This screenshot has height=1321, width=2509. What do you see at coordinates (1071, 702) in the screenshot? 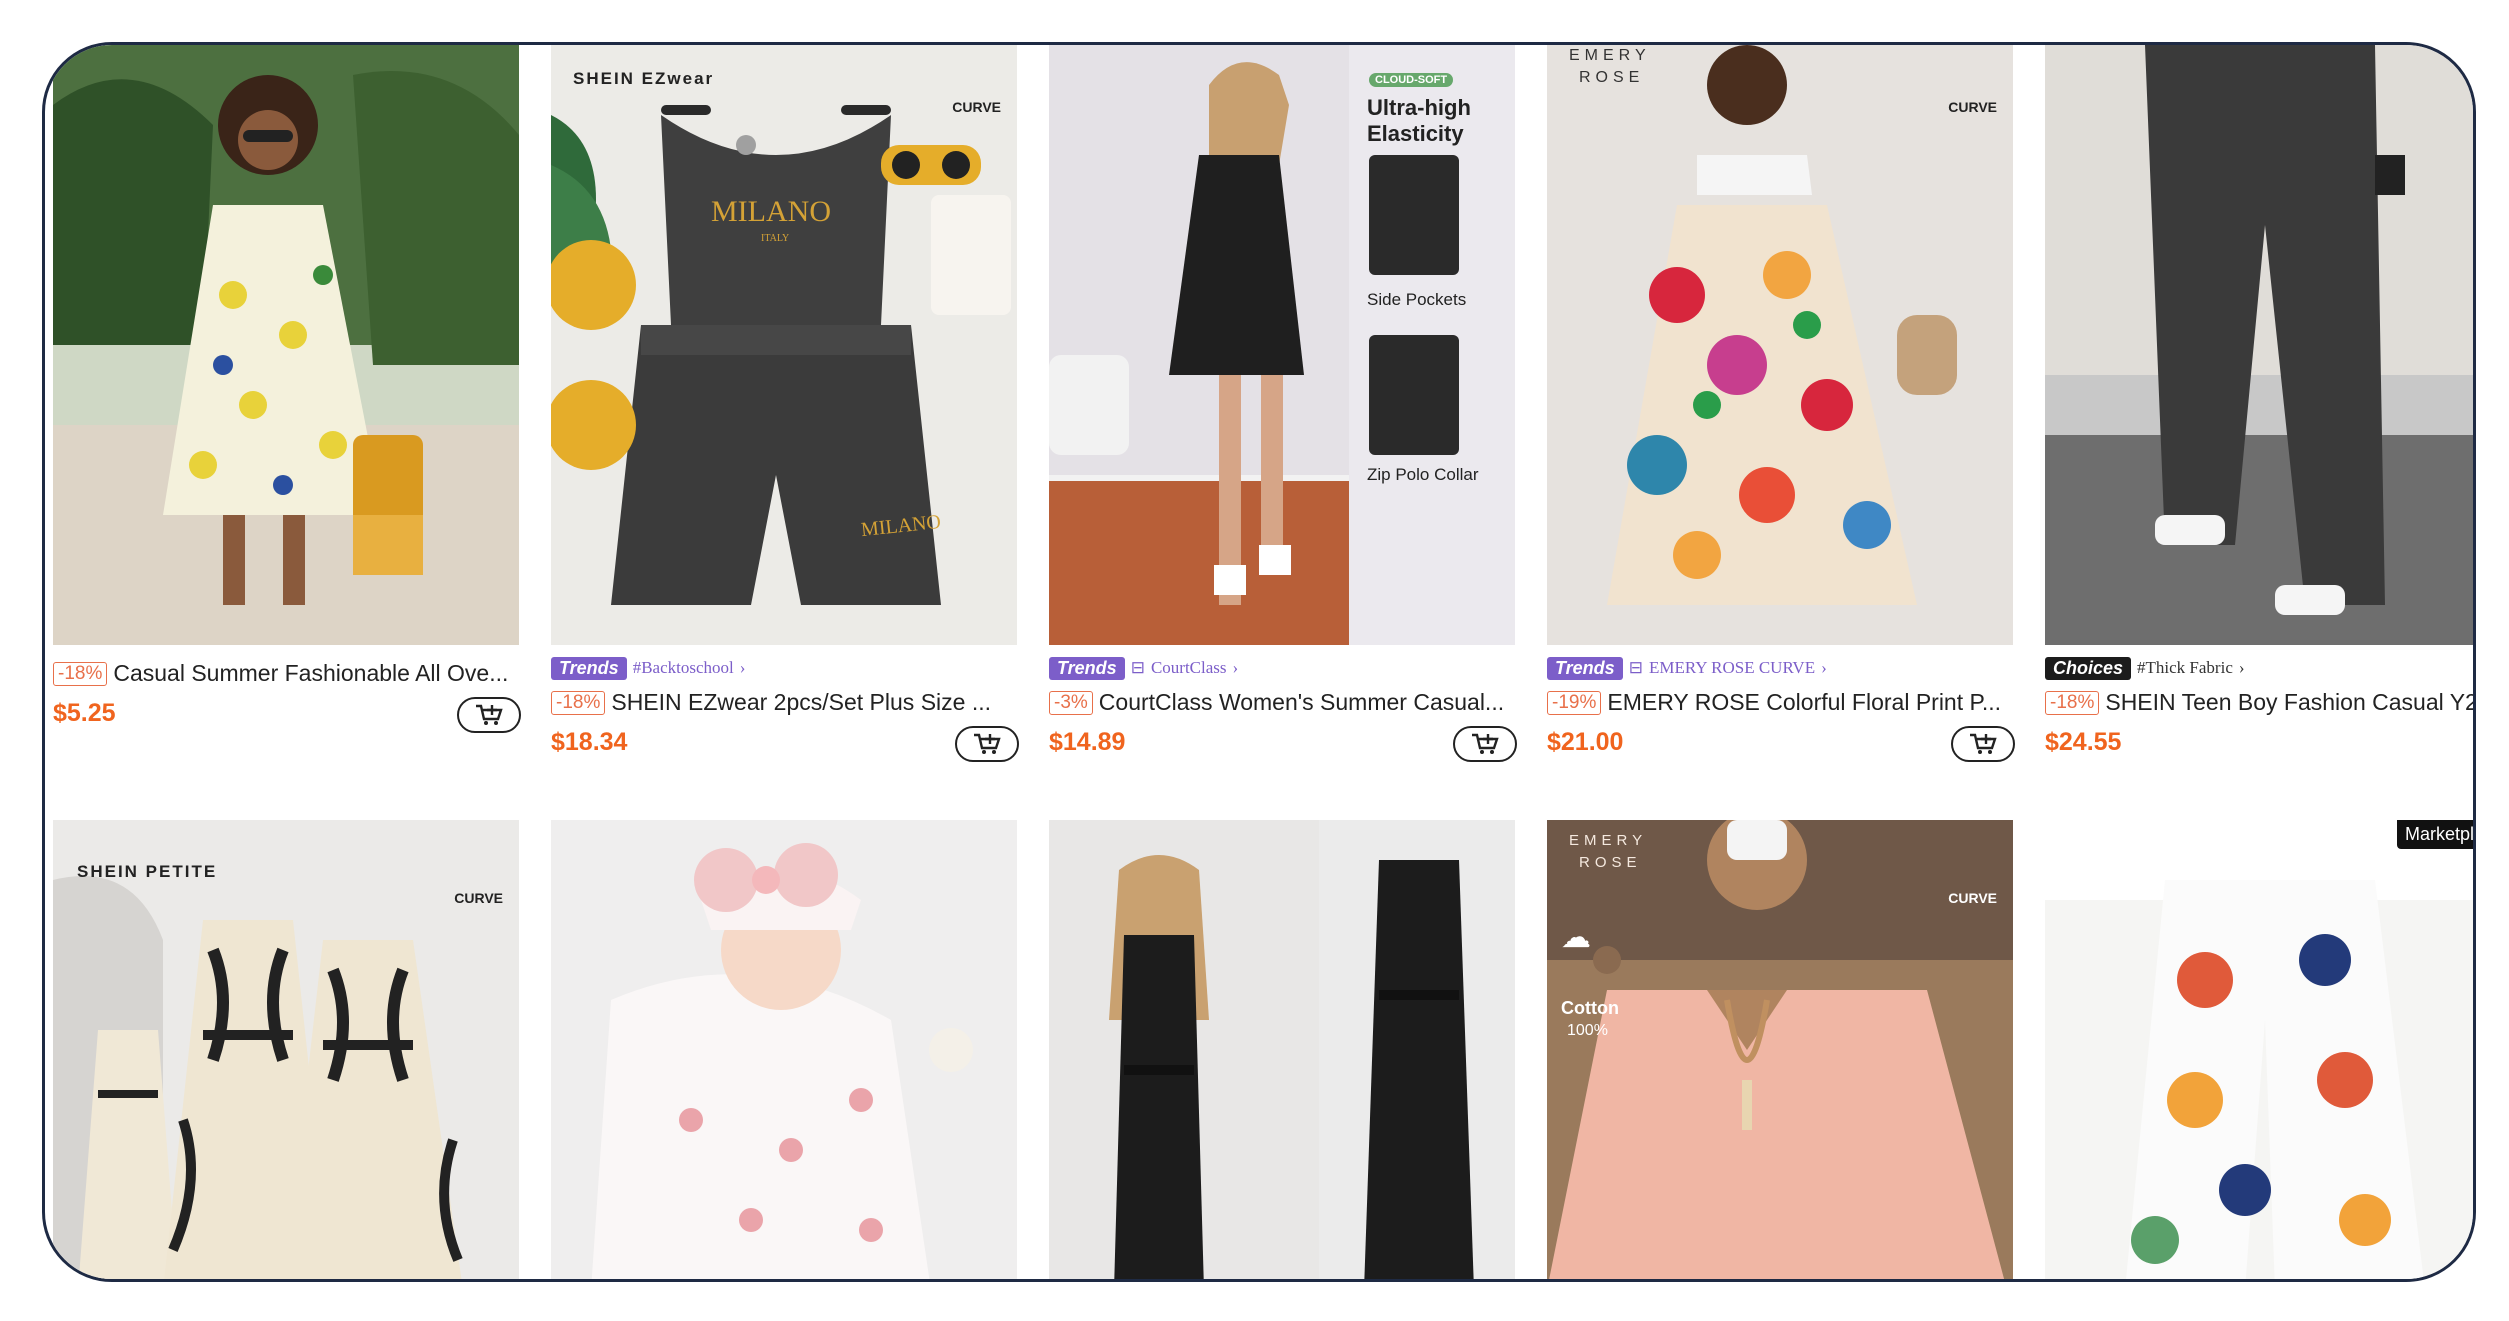
I see `discount-badge: -3%` at bounding box center [1071, 702].